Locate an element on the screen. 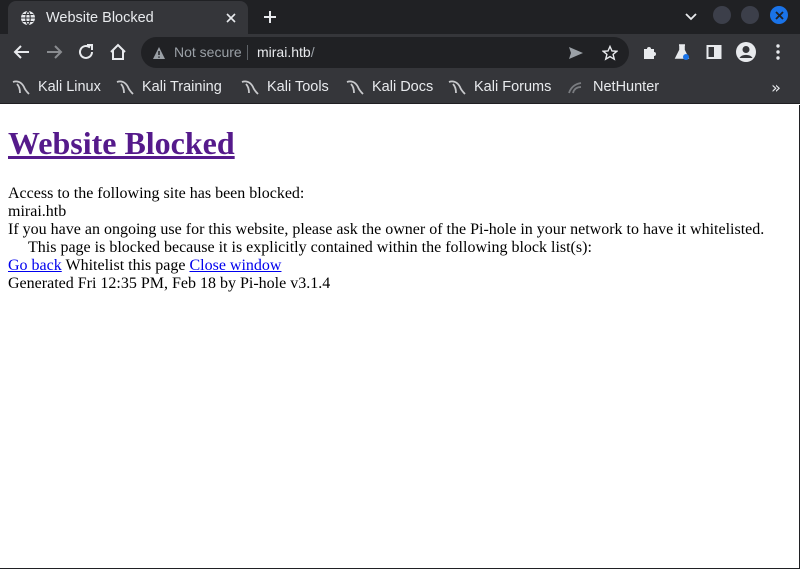  tab-strip: Website Blocked is located at coordinates (400, 17).